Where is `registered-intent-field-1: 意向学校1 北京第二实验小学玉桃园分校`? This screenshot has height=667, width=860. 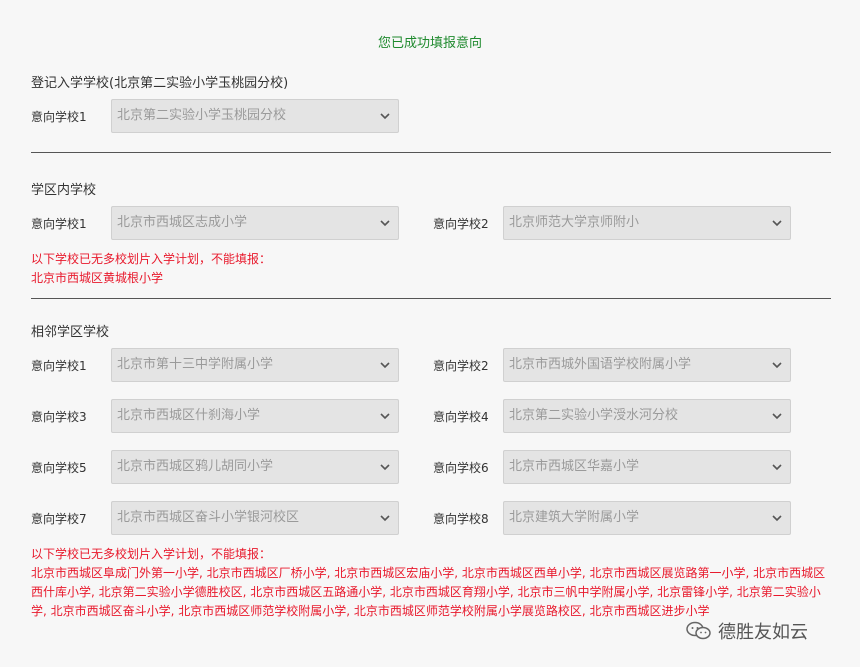
registered-intent-field-1: 意向学校1 北京第二实验小学玉桃园分校 is located at coordinates (216, 117).